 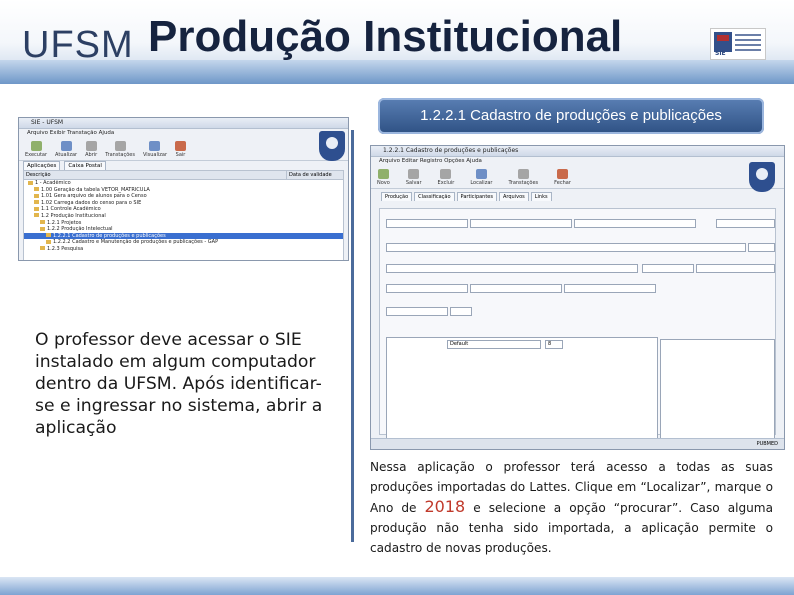 I want to click on sie-logo-lines, so click(x=748, y=43).